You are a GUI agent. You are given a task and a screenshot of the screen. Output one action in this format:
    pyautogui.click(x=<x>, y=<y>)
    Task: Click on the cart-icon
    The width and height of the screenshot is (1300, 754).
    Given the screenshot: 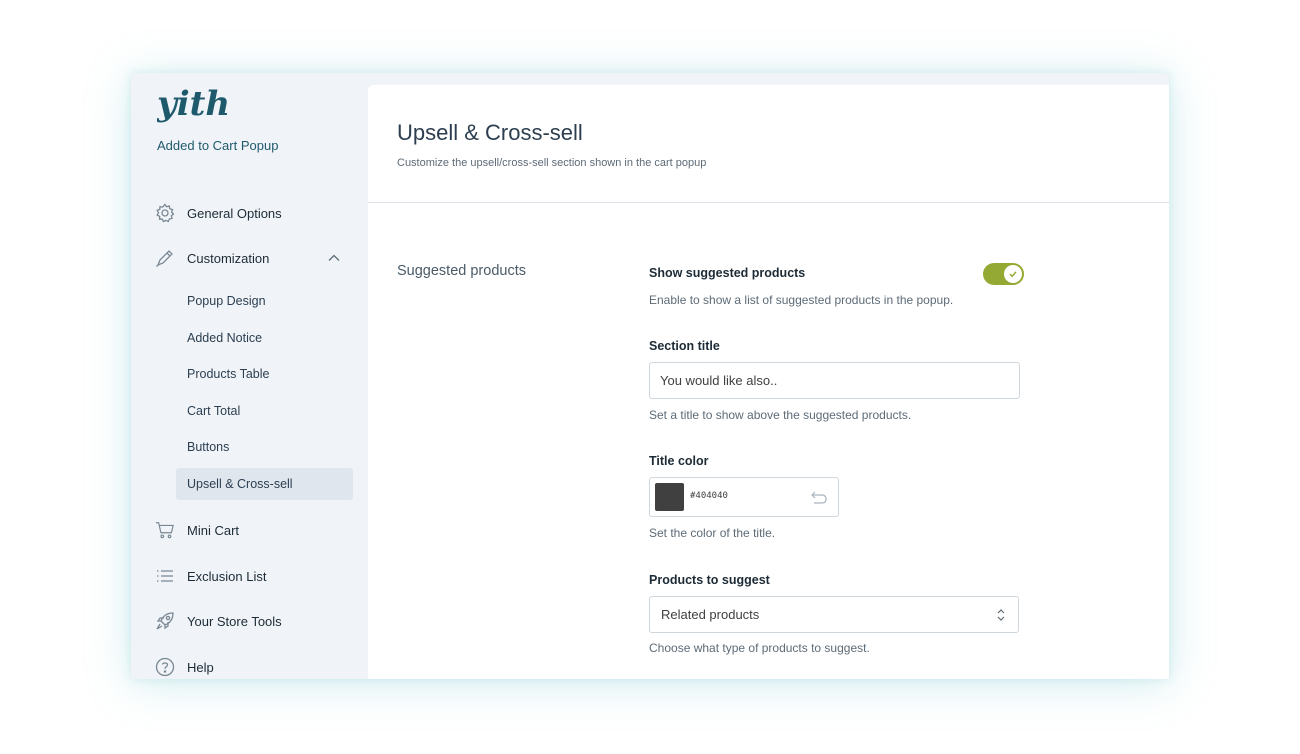 What is the action you would take?
    pyautogui.click(x=165, y=530)
    